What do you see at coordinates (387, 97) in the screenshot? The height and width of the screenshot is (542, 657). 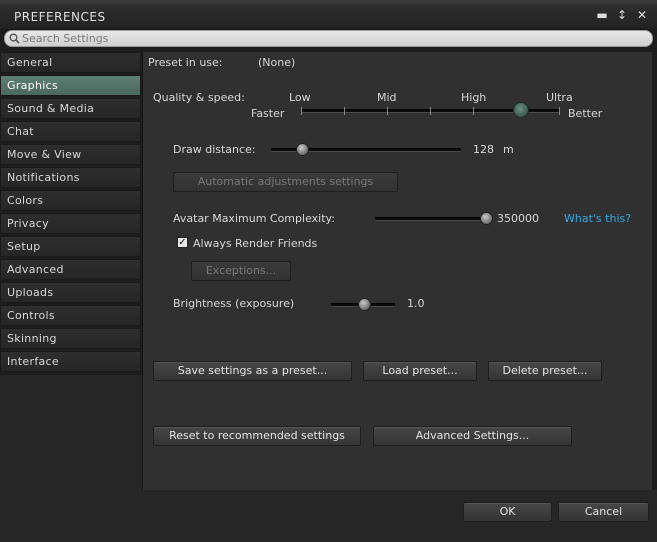 I see `quality-level-mid: Mid` at bounding box center [387, 97].